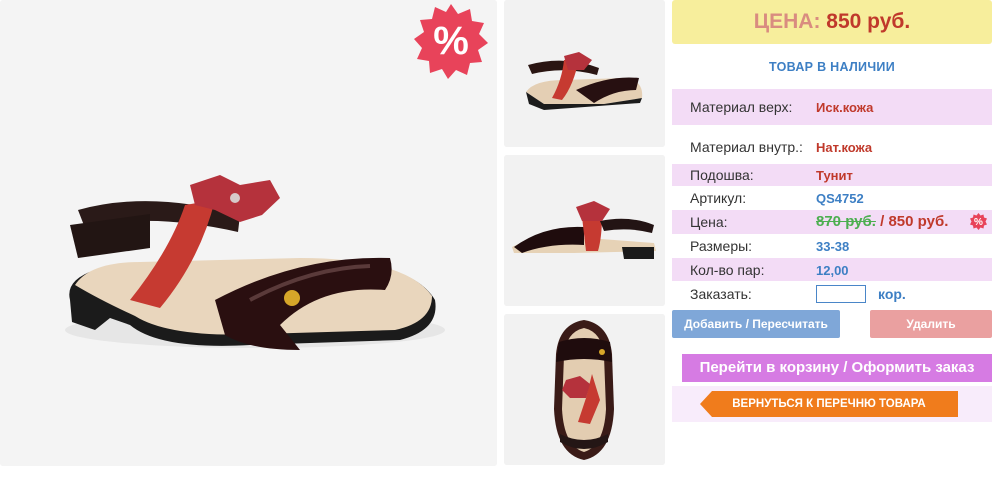  I want to click on spec-value: 12,00, so click(832, 270).